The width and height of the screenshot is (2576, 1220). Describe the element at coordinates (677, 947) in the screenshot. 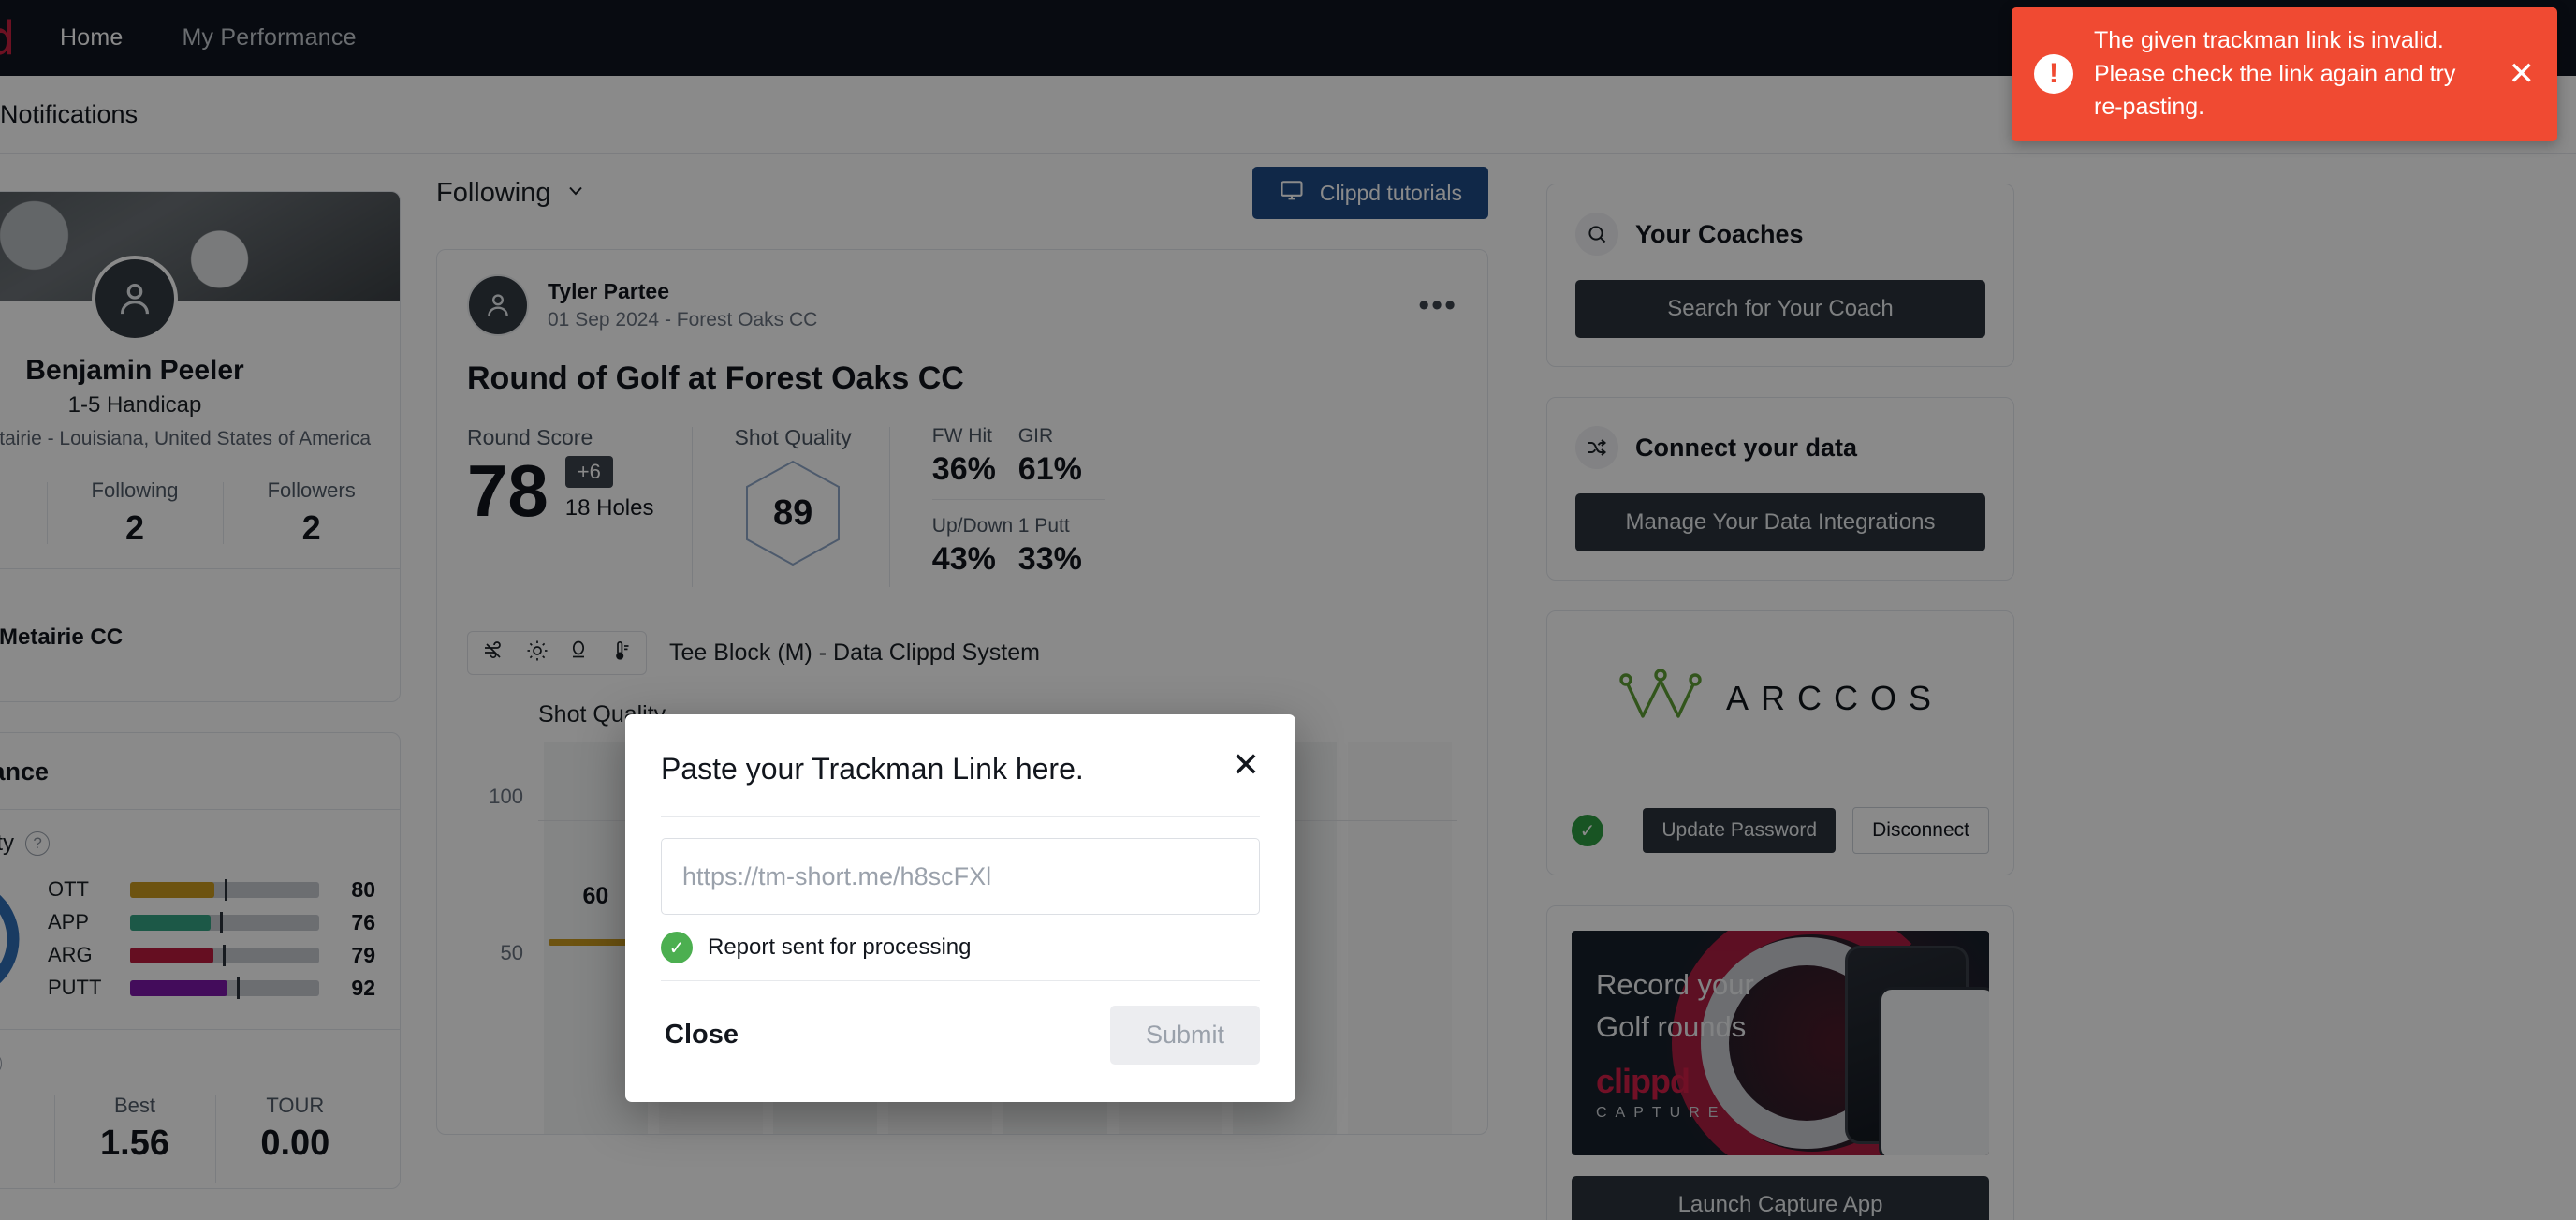

I see `check-circle-icon: ✓` at that location.